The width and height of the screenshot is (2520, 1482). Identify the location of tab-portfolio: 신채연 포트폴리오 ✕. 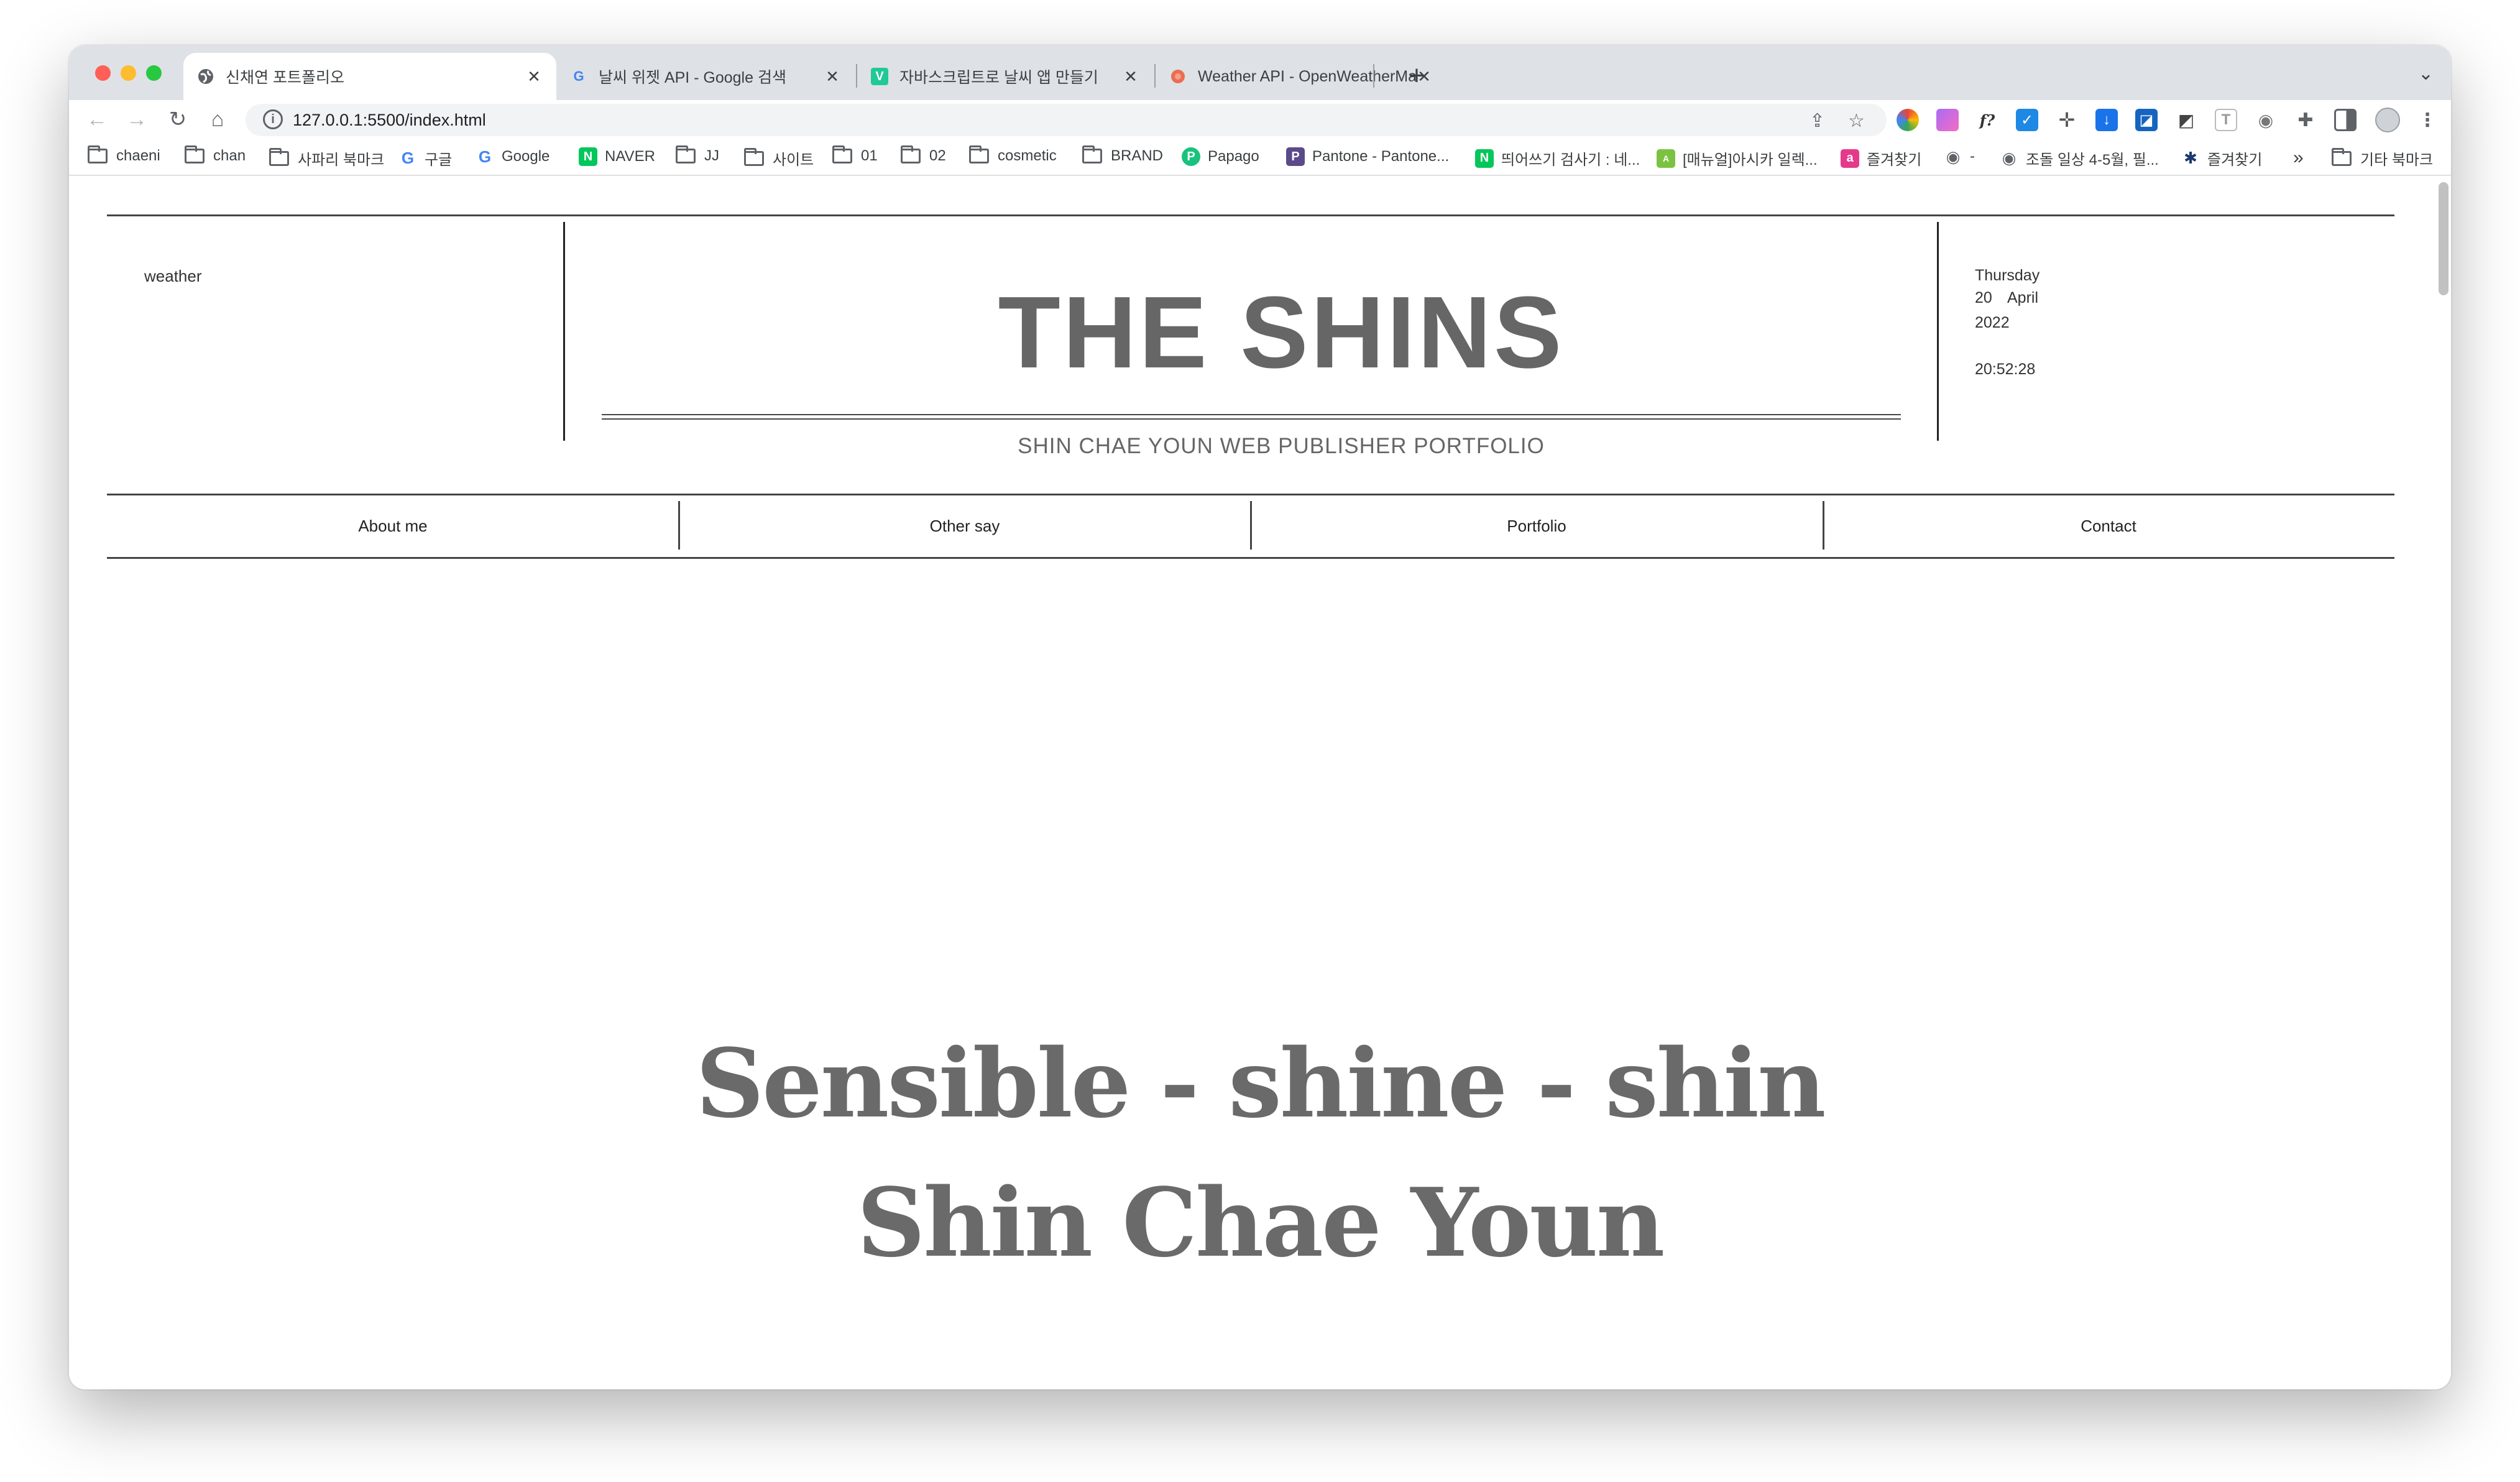
(370, 76).